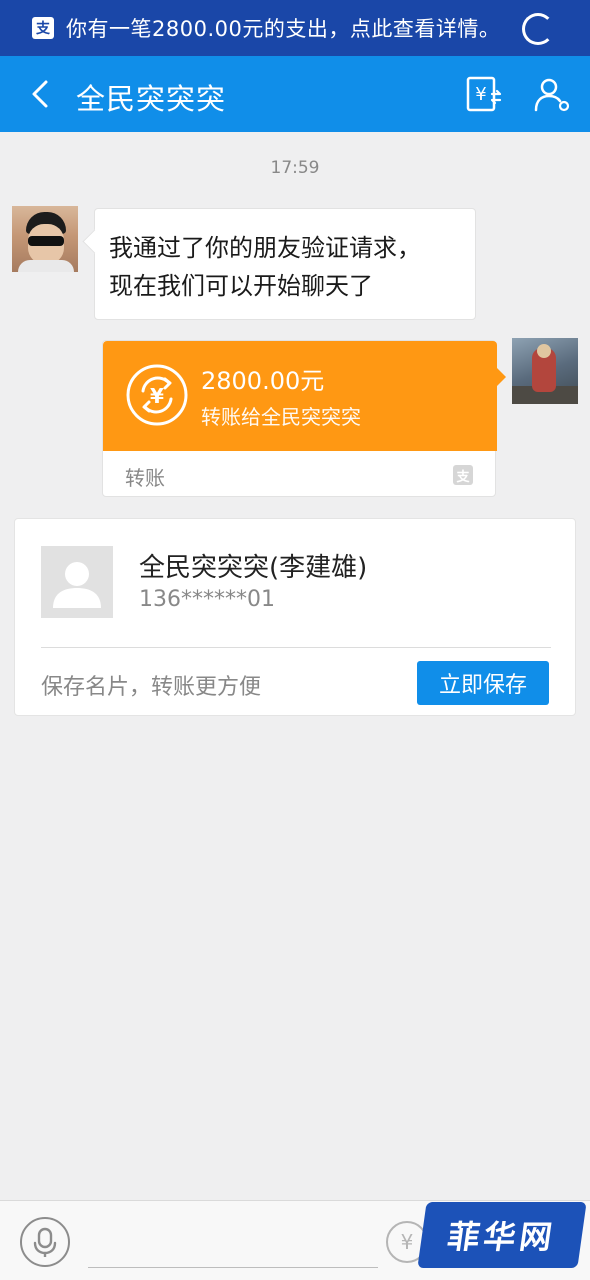 The image size is (590, 1280). Describe the element at coordinates (253, 568) in the screenshot. I see `contact-name: 全民突突突(李建雄)` at that location.